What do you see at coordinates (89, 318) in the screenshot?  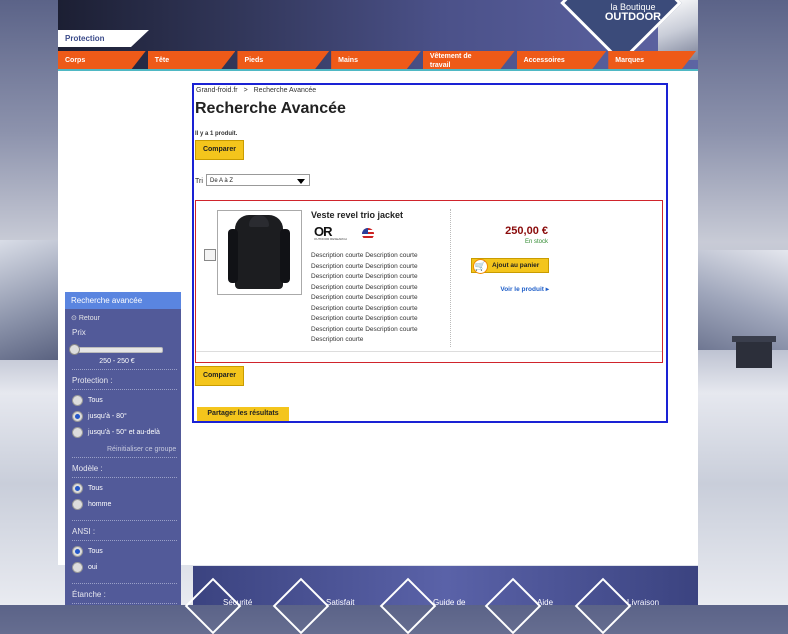 I see `back-label: Retour` at bounding box center [89, 318].